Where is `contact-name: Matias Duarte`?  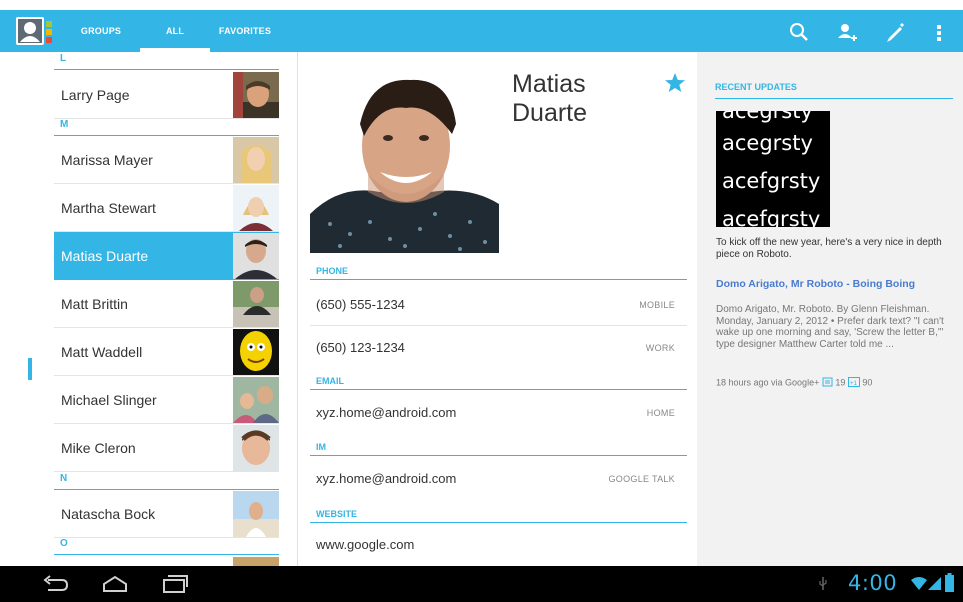 contact-name: Matias Duarte is located at coordinates (105, 256).